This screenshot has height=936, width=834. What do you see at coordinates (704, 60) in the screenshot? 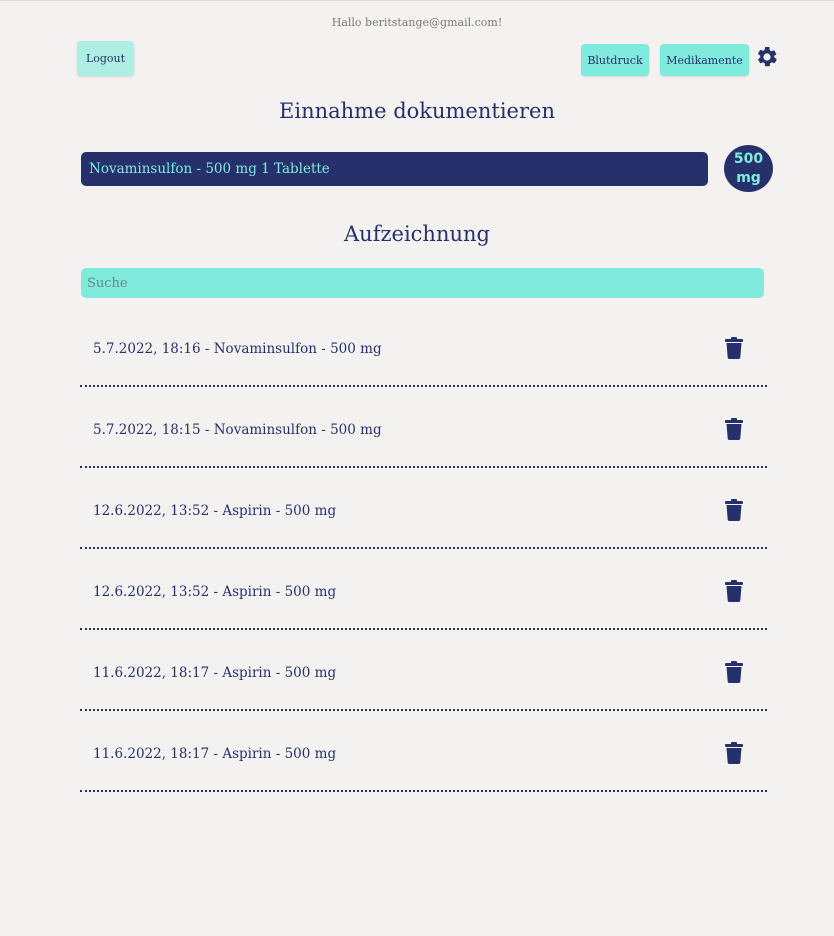
I see `nav-medikamente-button: Medikamente` at bounding box center [704, 60].